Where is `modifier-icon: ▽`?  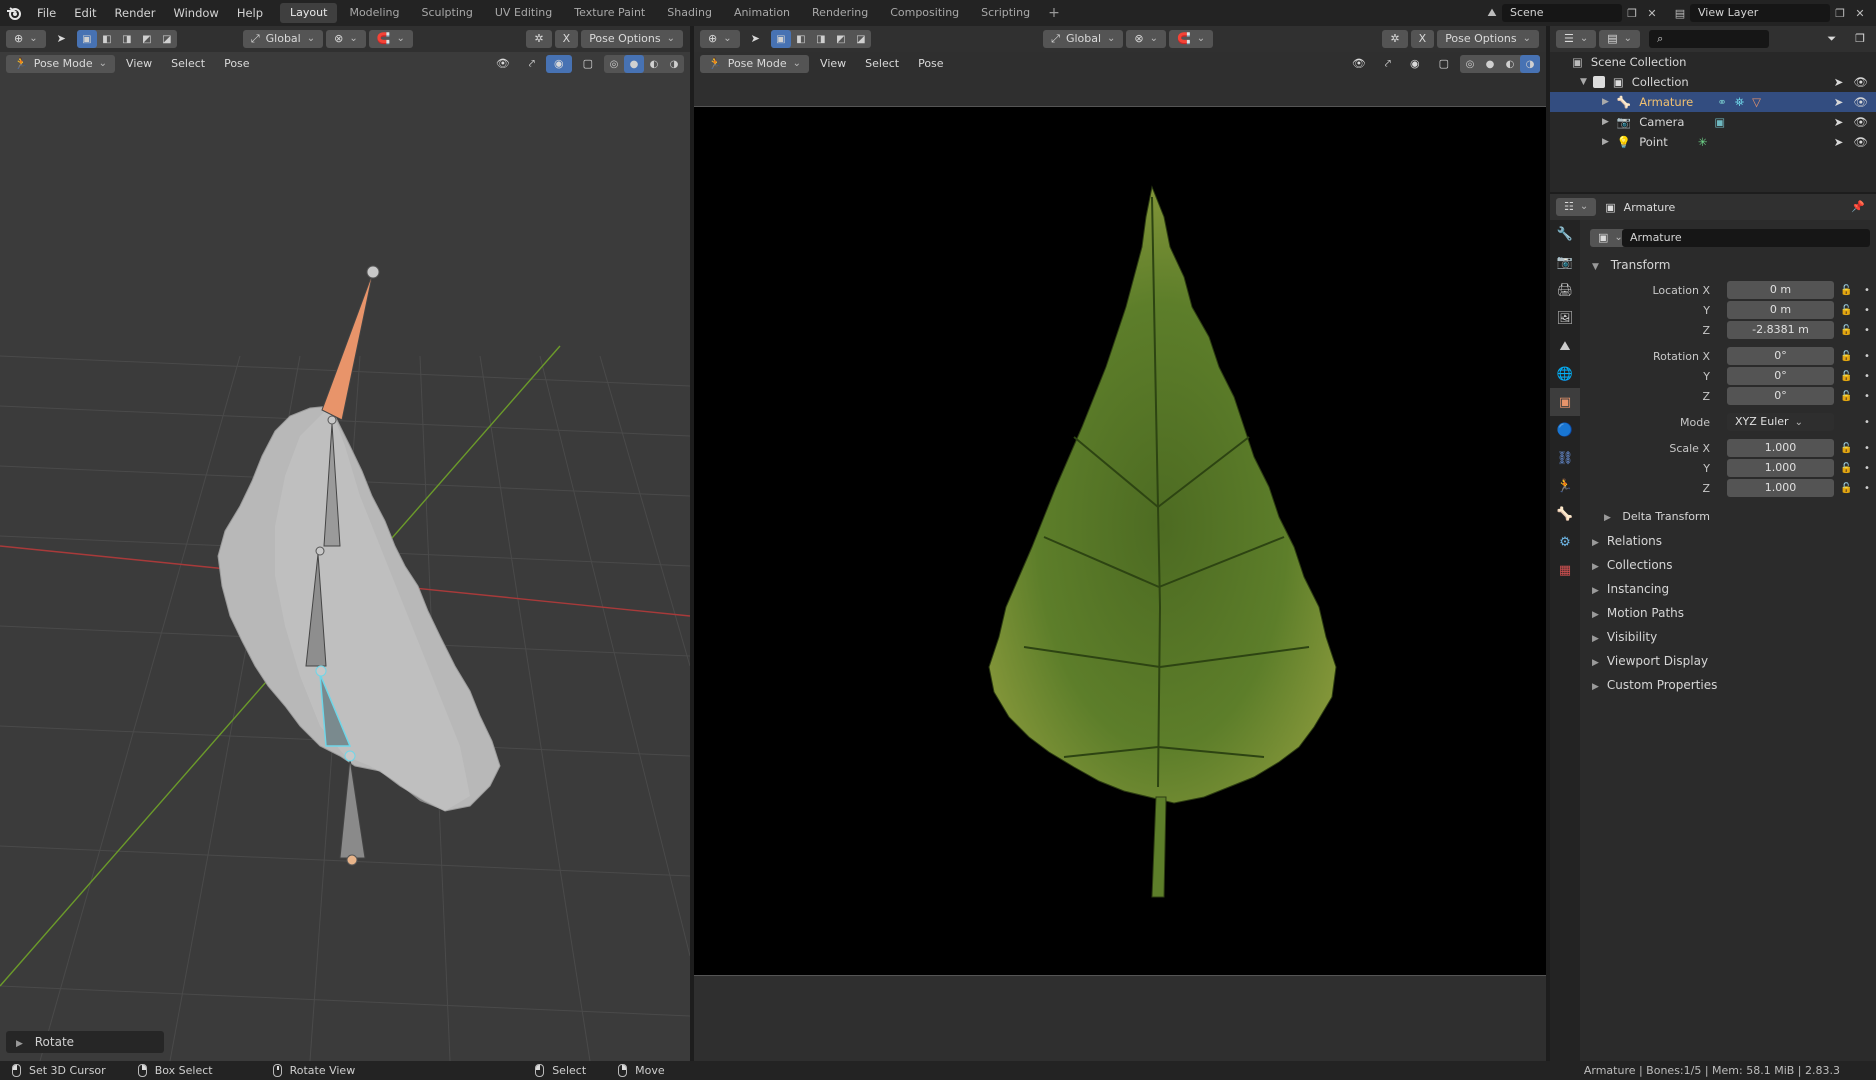 modifier-icon: ▽ is located at coordinates (1756, 102).